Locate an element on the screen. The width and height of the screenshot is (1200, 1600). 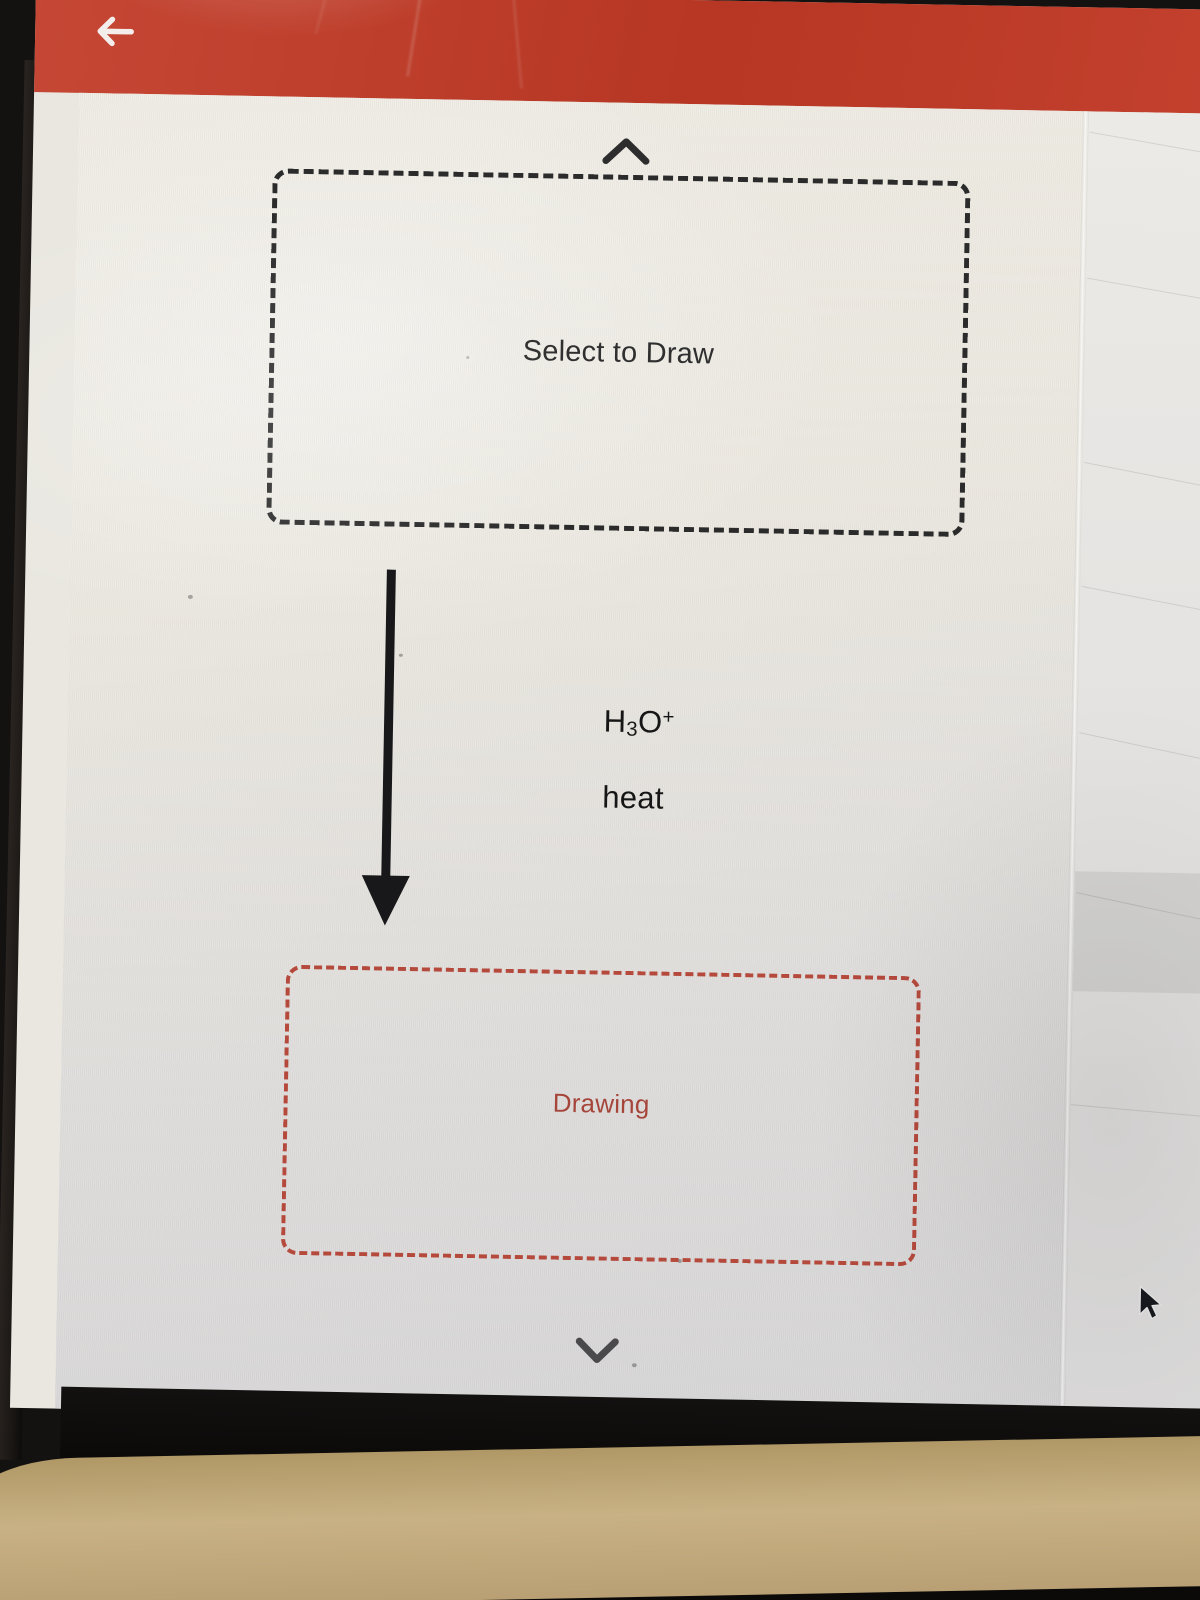
panel-block is located at coordinates (1136, 933).